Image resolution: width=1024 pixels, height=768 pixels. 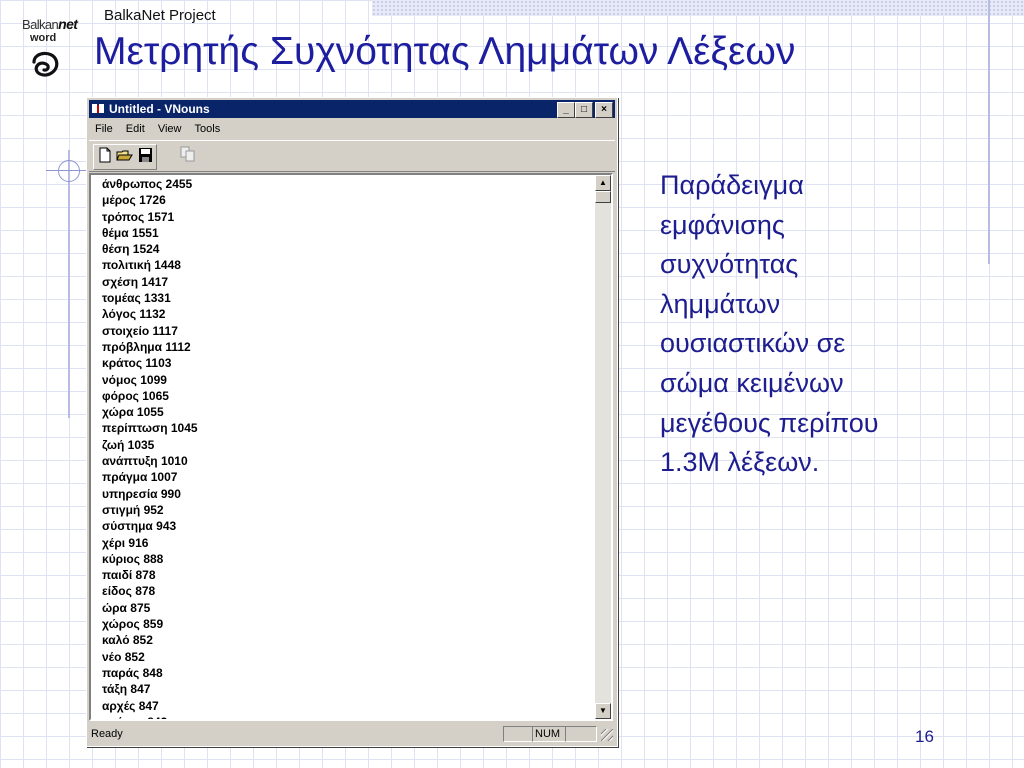 What do you see at coordinates (518, 734) in the screenshot?
I see `status-panel-empty` at bounding box center [518, 734].